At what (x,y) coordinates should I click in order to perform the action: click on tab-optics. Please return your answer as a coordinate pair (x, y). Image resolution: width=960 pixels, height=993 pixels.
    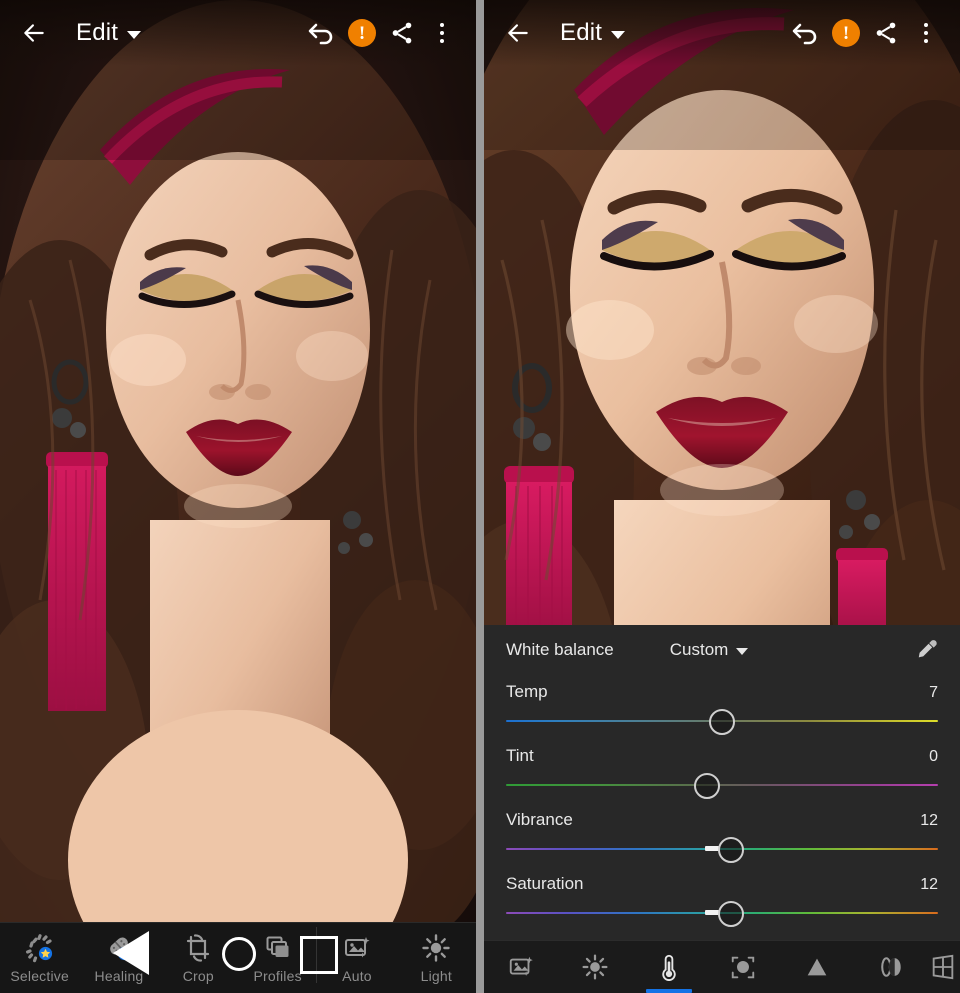
    Looking at the image, I should click on (891, 967).